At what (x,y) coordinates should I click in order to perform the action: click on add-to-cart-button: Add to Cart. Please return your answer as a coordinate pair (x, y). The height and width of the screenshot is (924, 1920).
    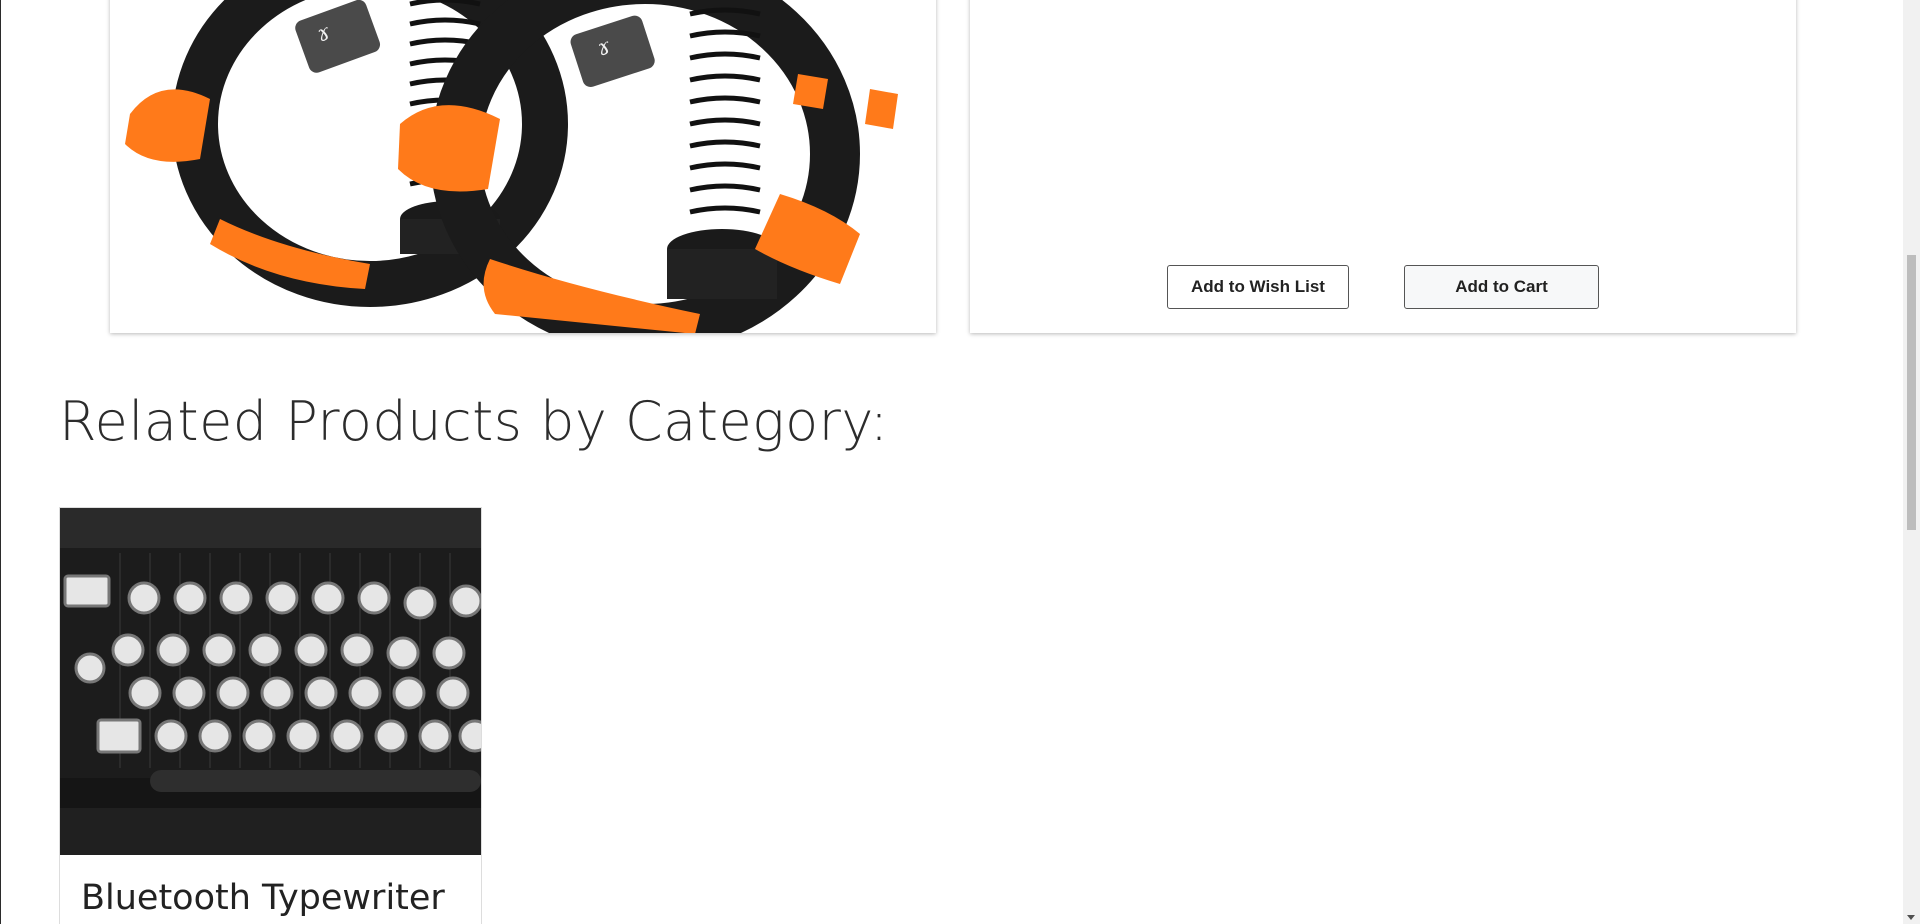
    Looking at the image, I should click on (1501, 287).